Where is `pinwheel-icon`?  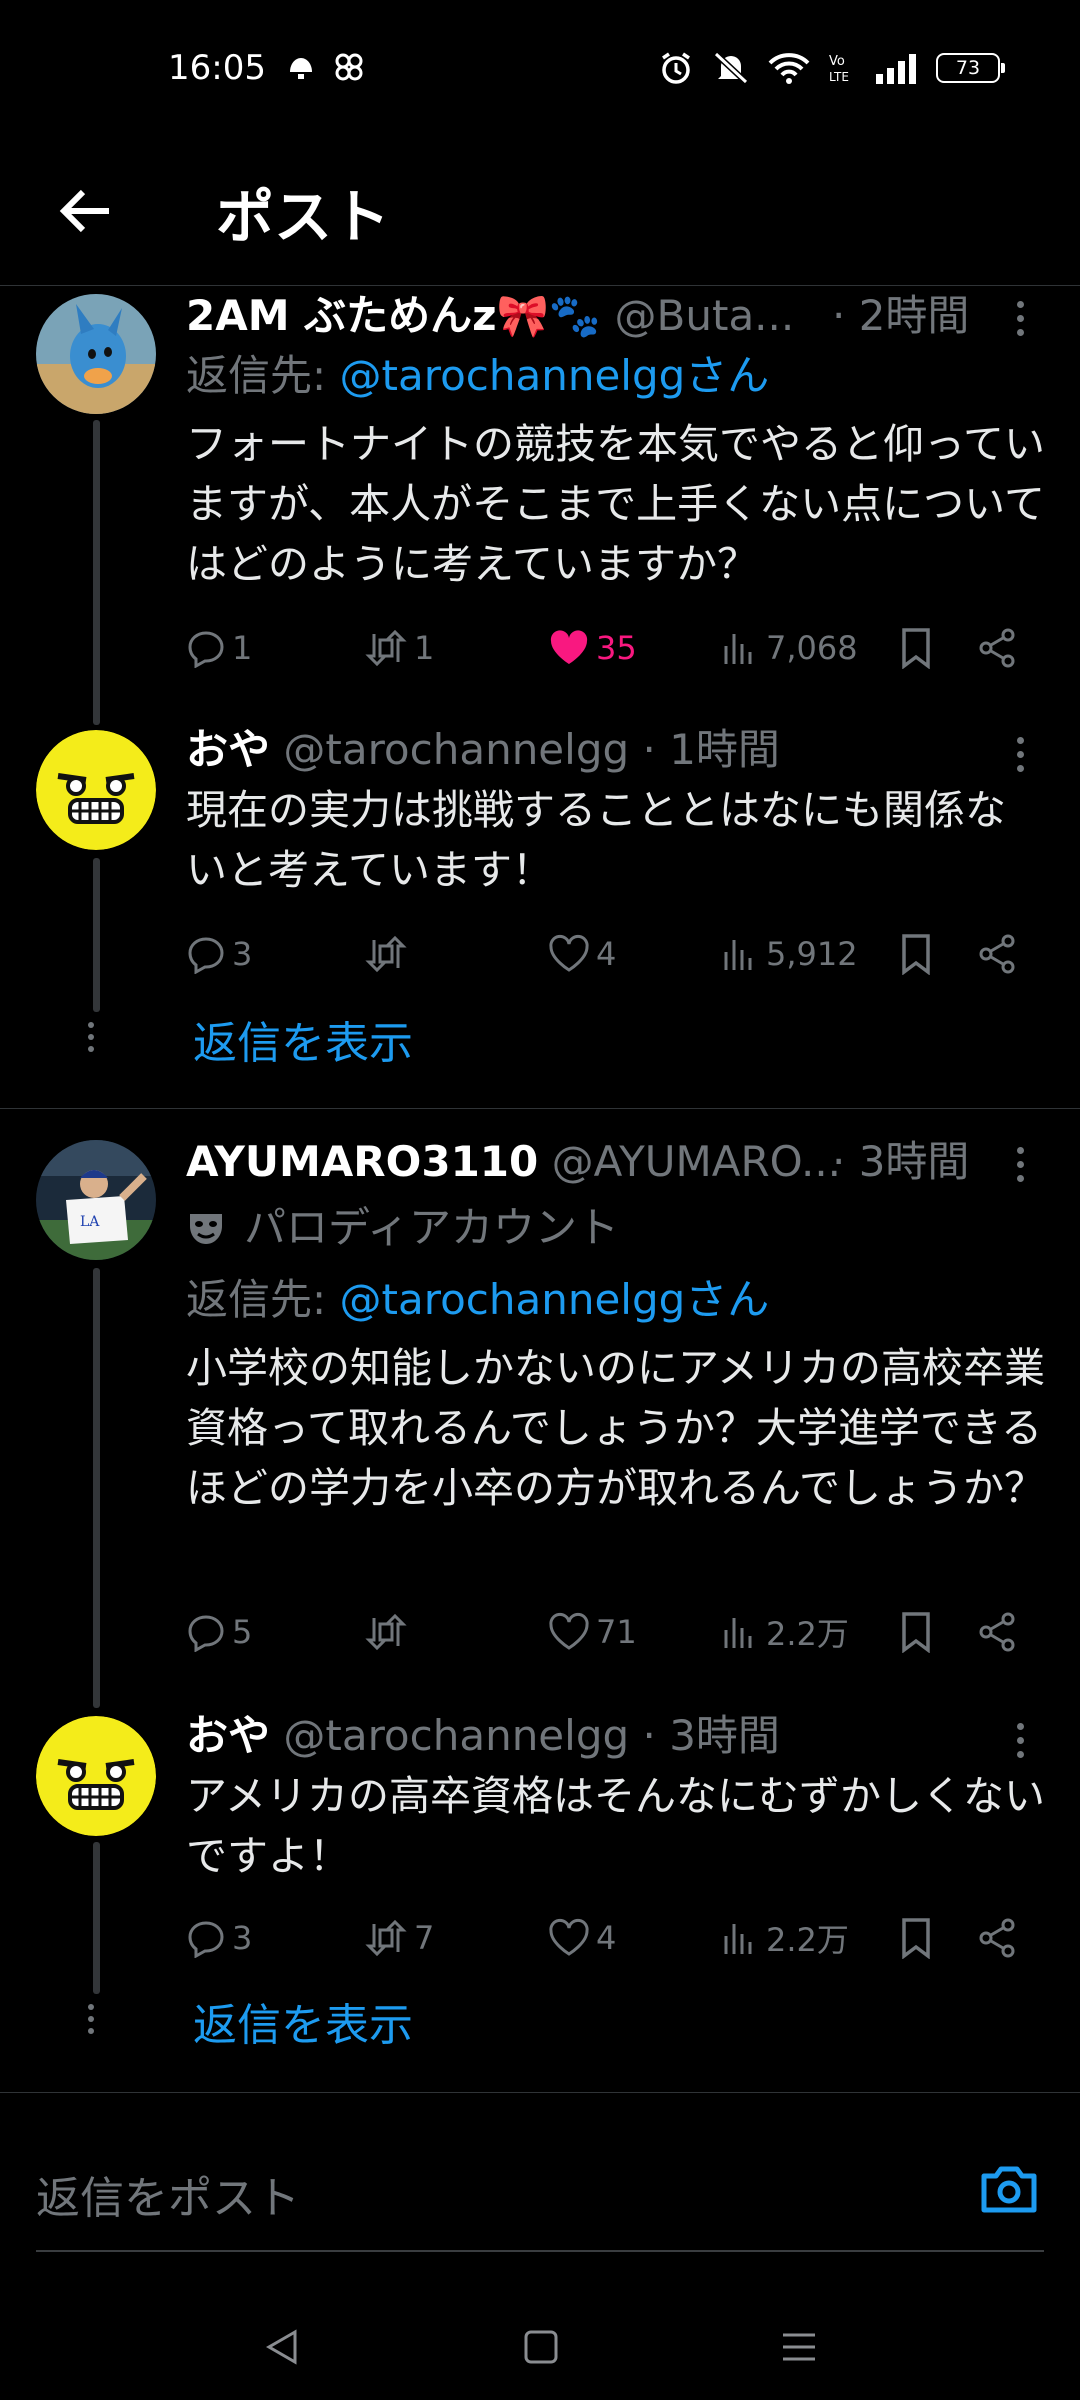 pinwheel-icon is located at coordinates (349, 67).